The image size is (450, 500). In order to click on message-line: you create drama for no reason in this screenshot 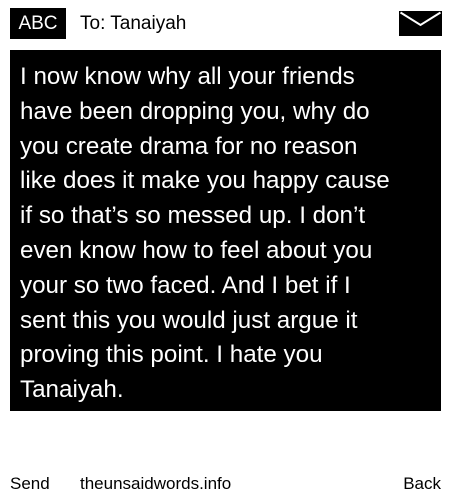, I will do `click(189, 146)`.